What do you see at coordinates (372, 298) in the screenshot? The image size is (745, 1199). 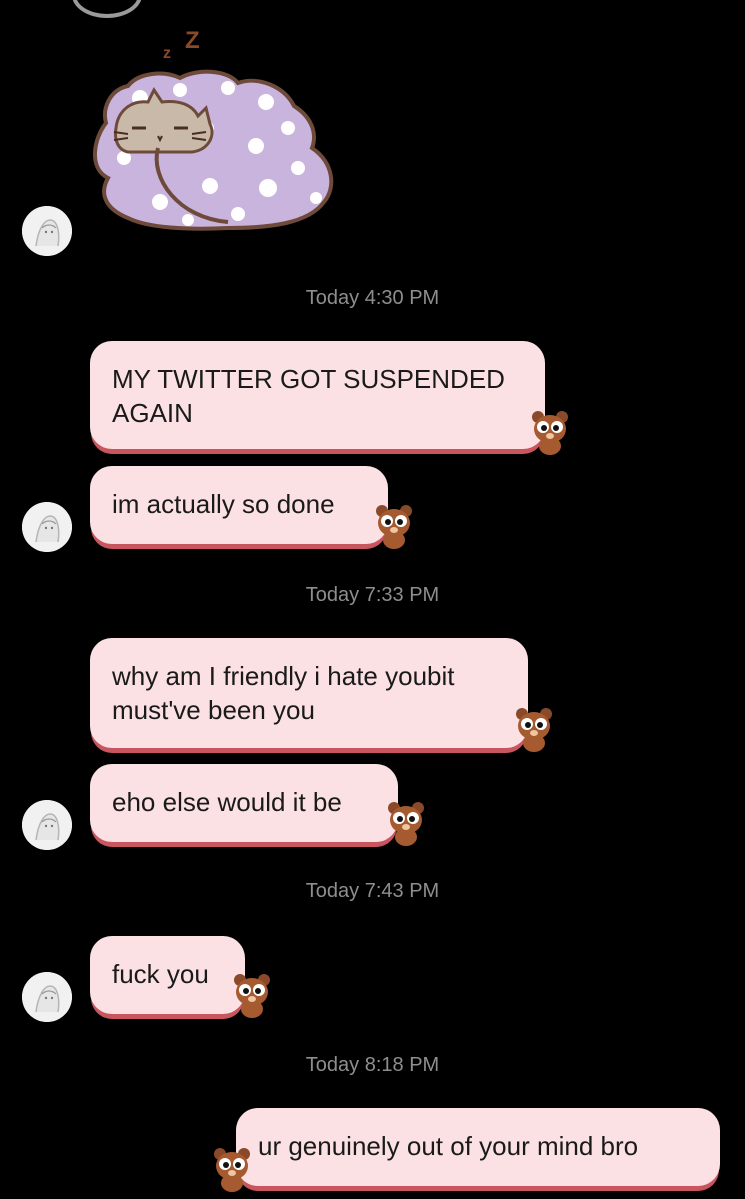 I see `timestamp: Today 4:30 PM` at bounding box center [372, 298].